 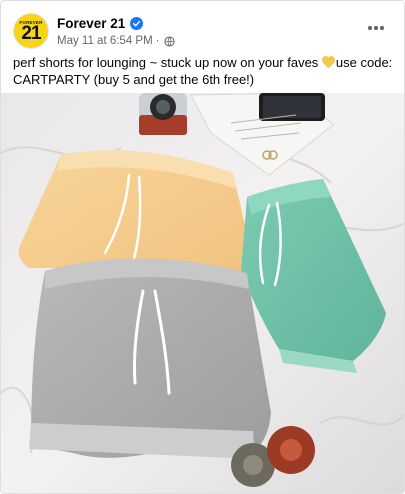 I want to click on page-name-link: Forever 21, so click(x=91, y=23).